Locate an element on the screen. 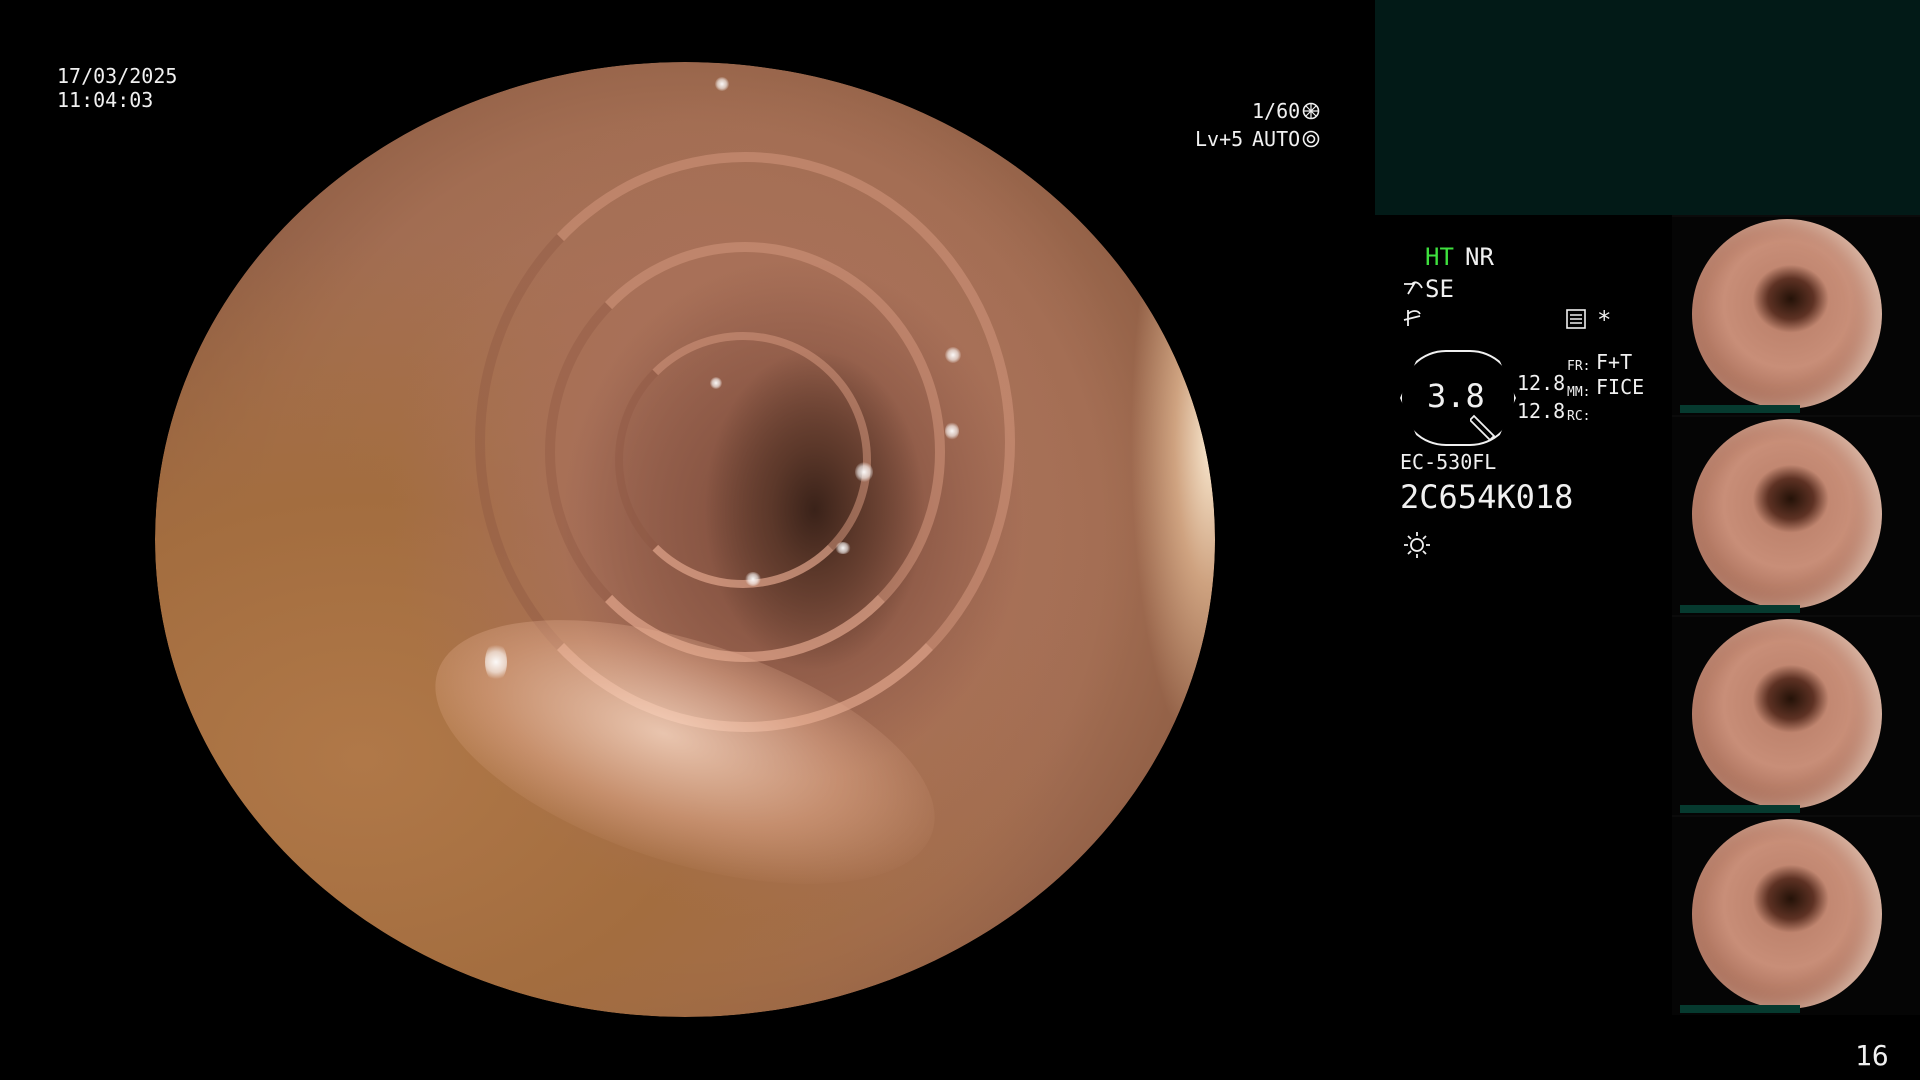  memo-icon is located at coordinates (1576, 319).